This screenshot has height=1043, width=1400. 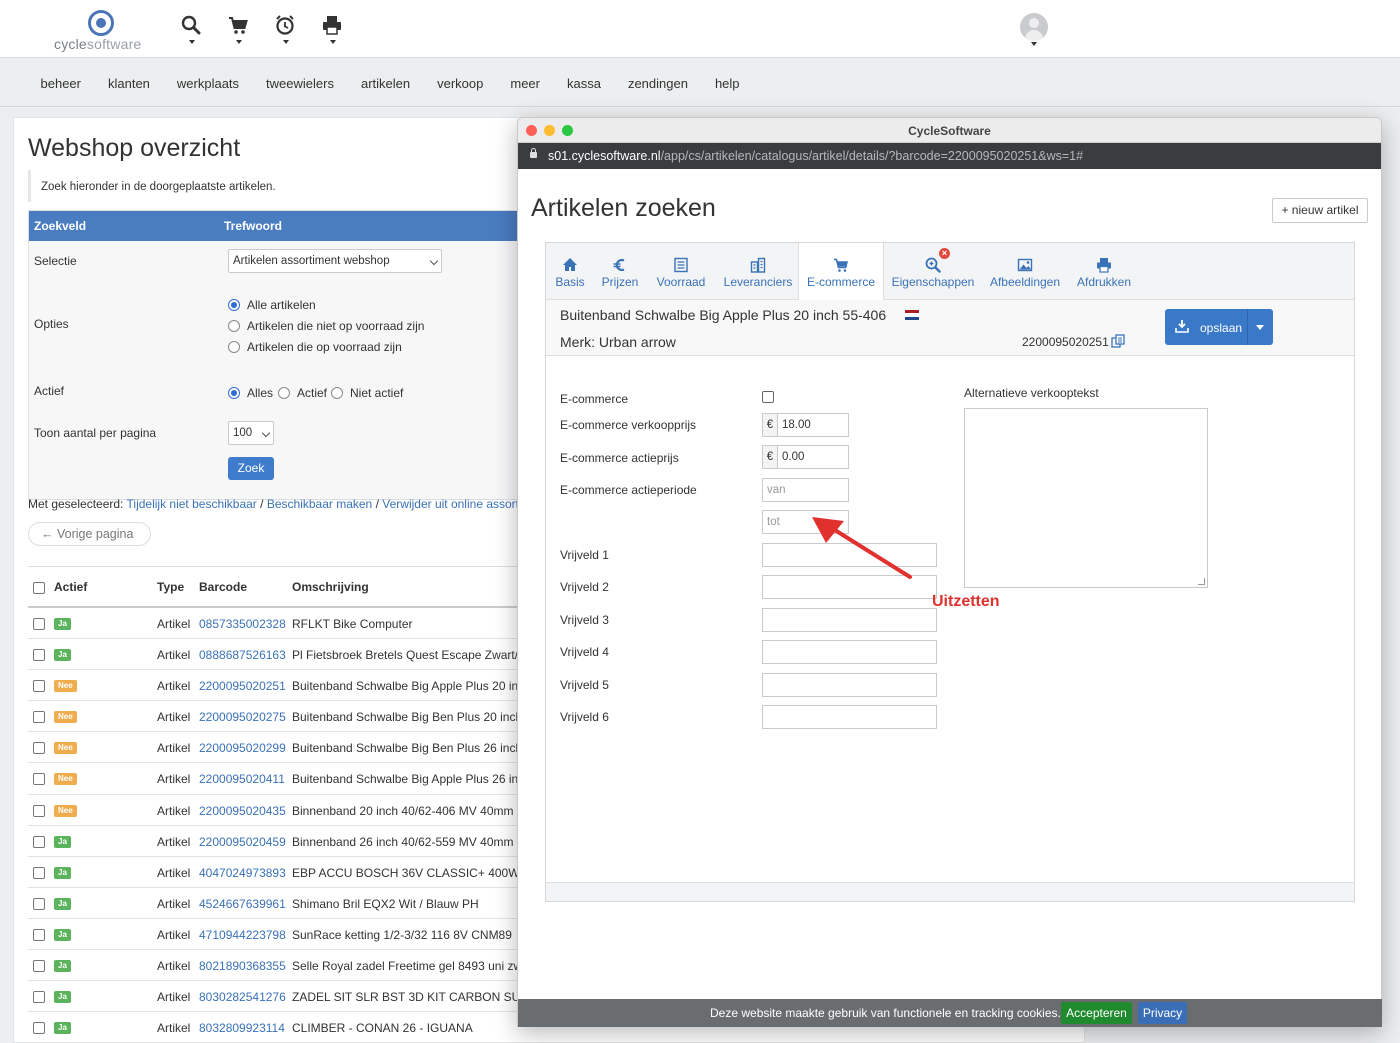 What do you see at coordinates (584, 83) in the screenshot?
I see `nav-item-kassa: kassa` at bounding box center [584, 83].